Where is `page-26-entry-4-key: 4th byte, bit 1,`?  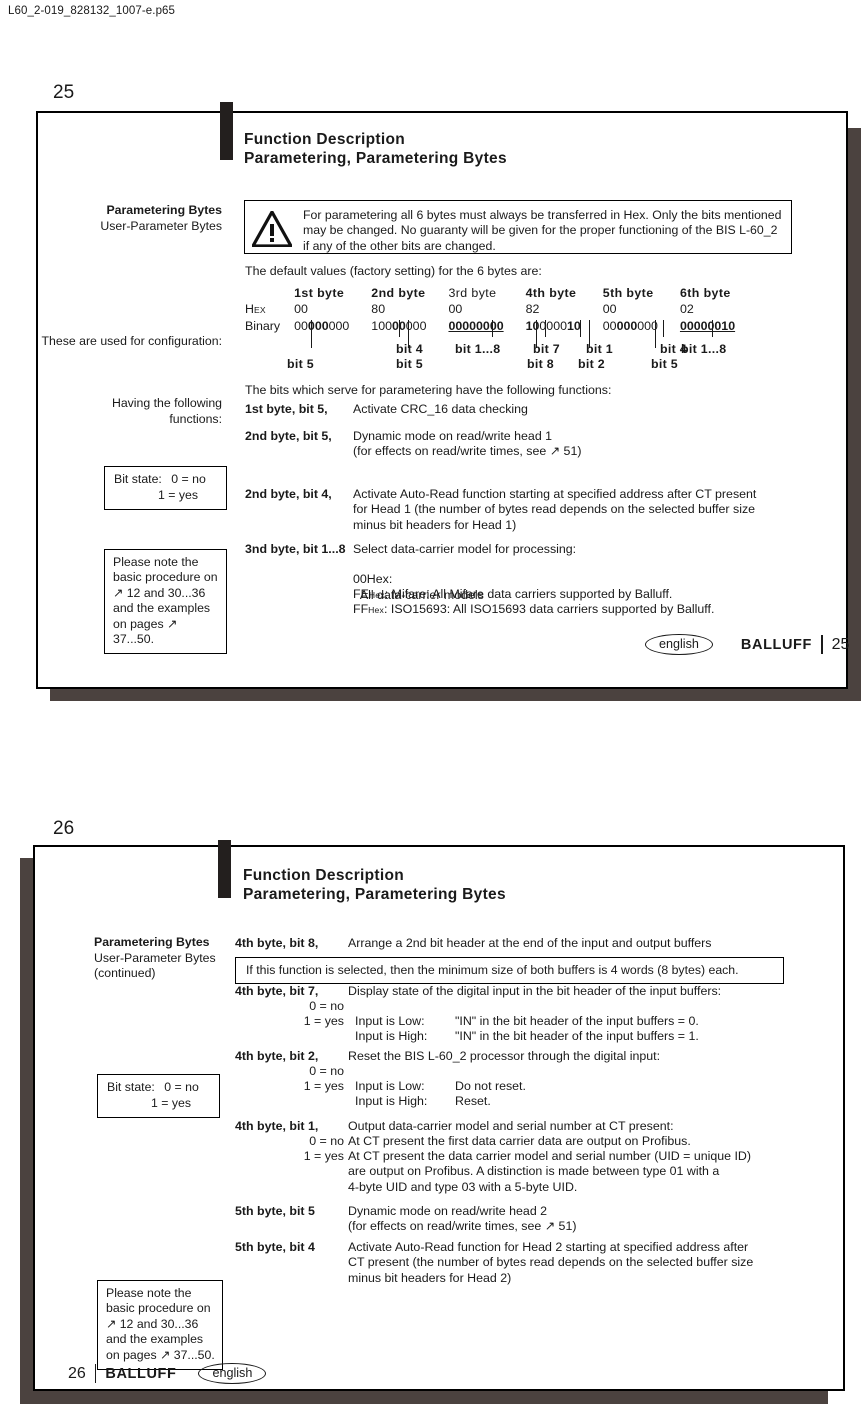
page-26-entry-4-key: 4th byte, bit 1, is located at coordinates (277, 1126).